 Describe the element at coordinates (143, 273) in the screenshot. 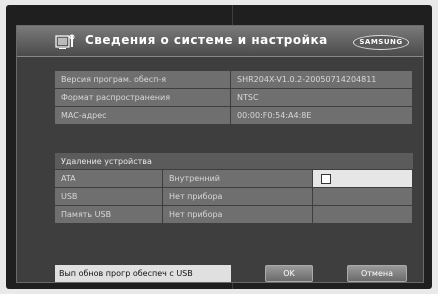

I see `usb-update-button: Вып обнов прогр обеспеч с USB` at that location.